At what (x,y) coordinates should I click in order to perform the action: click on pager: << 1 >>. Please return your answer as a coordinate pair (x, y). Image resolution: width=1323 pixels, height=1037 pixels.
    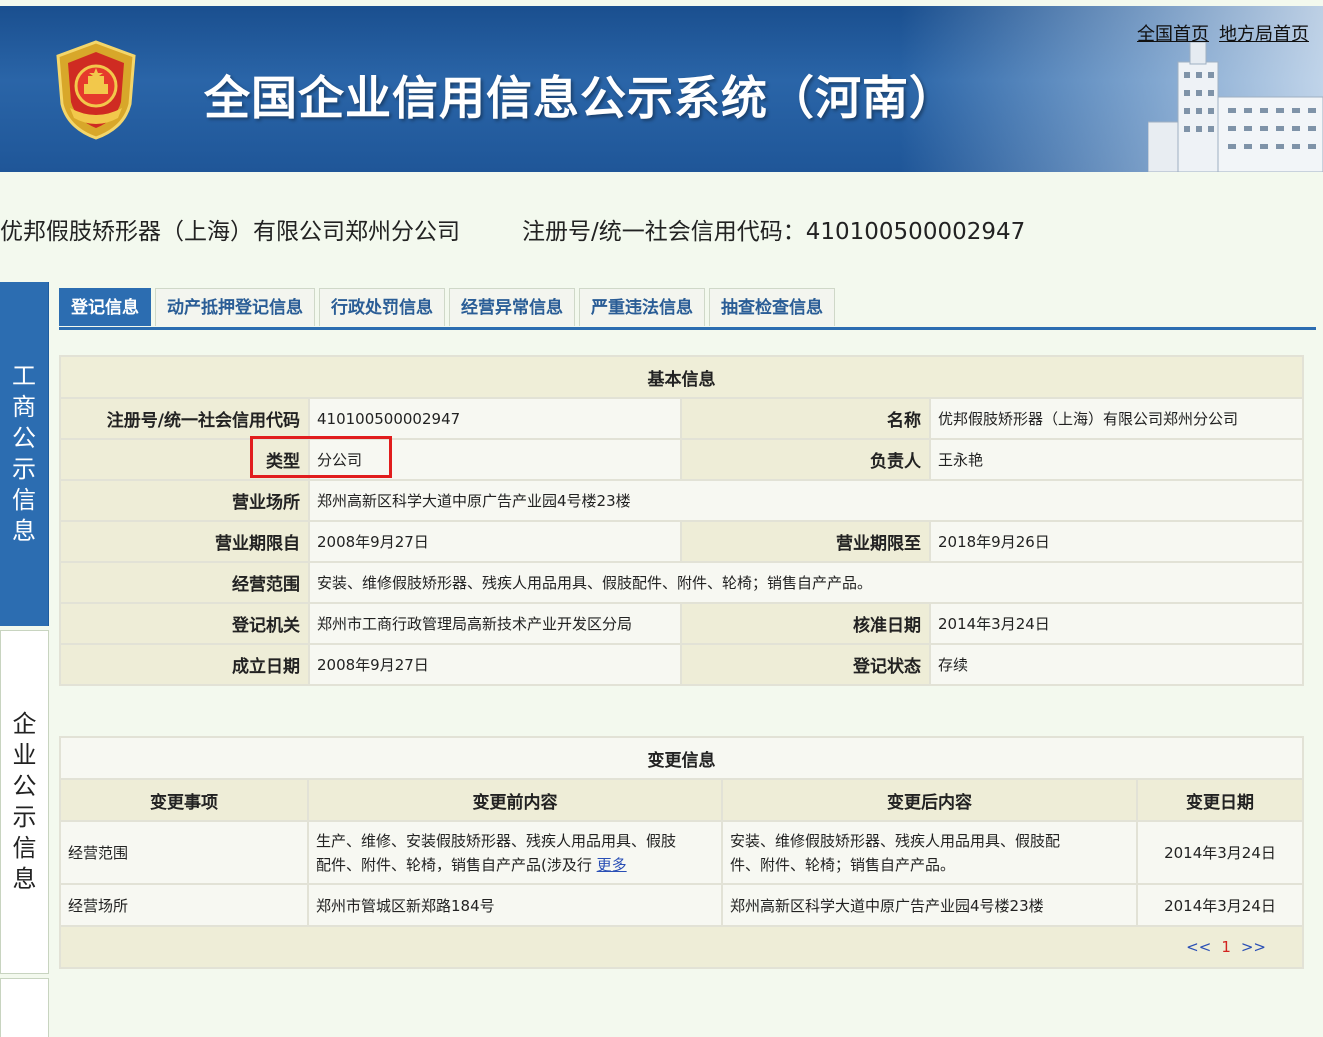
    Looking at the image, I should click on (681, 947).